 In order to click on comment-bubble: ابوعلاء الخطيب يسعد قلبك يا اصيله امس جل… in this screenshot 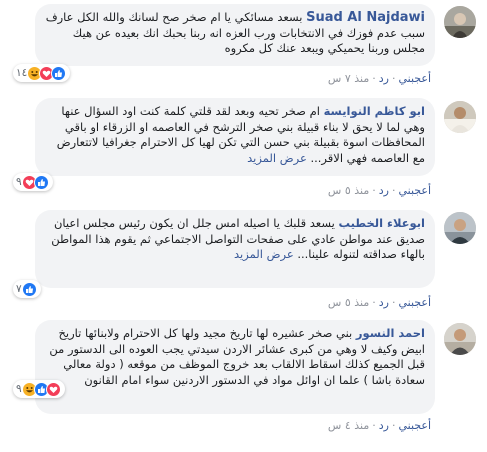, I will do `click(235, 249)`.